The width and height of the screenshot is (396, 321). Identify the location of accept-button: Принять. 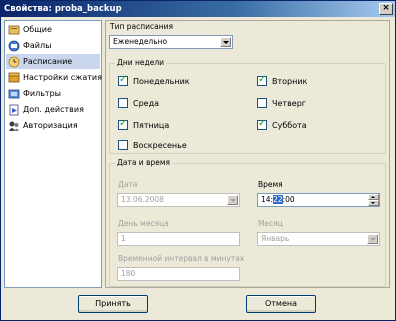
(113, 304).